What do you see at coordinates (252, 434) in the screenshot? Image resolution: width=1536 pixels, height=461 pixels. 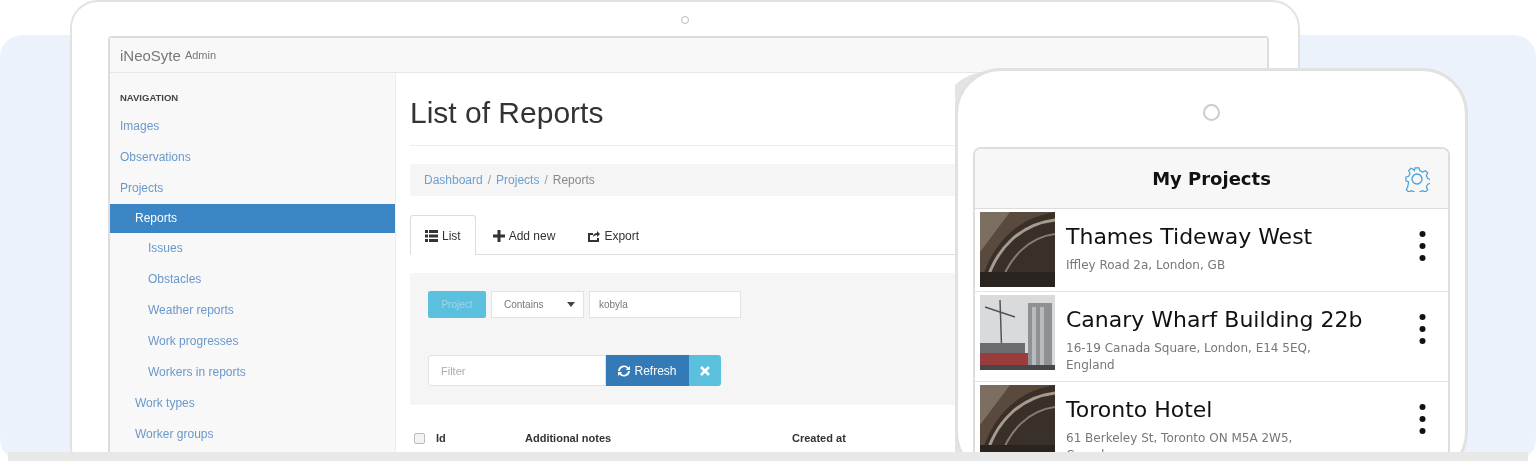 I see `nav-item: Worker groups` at bounding box center [252, 434].